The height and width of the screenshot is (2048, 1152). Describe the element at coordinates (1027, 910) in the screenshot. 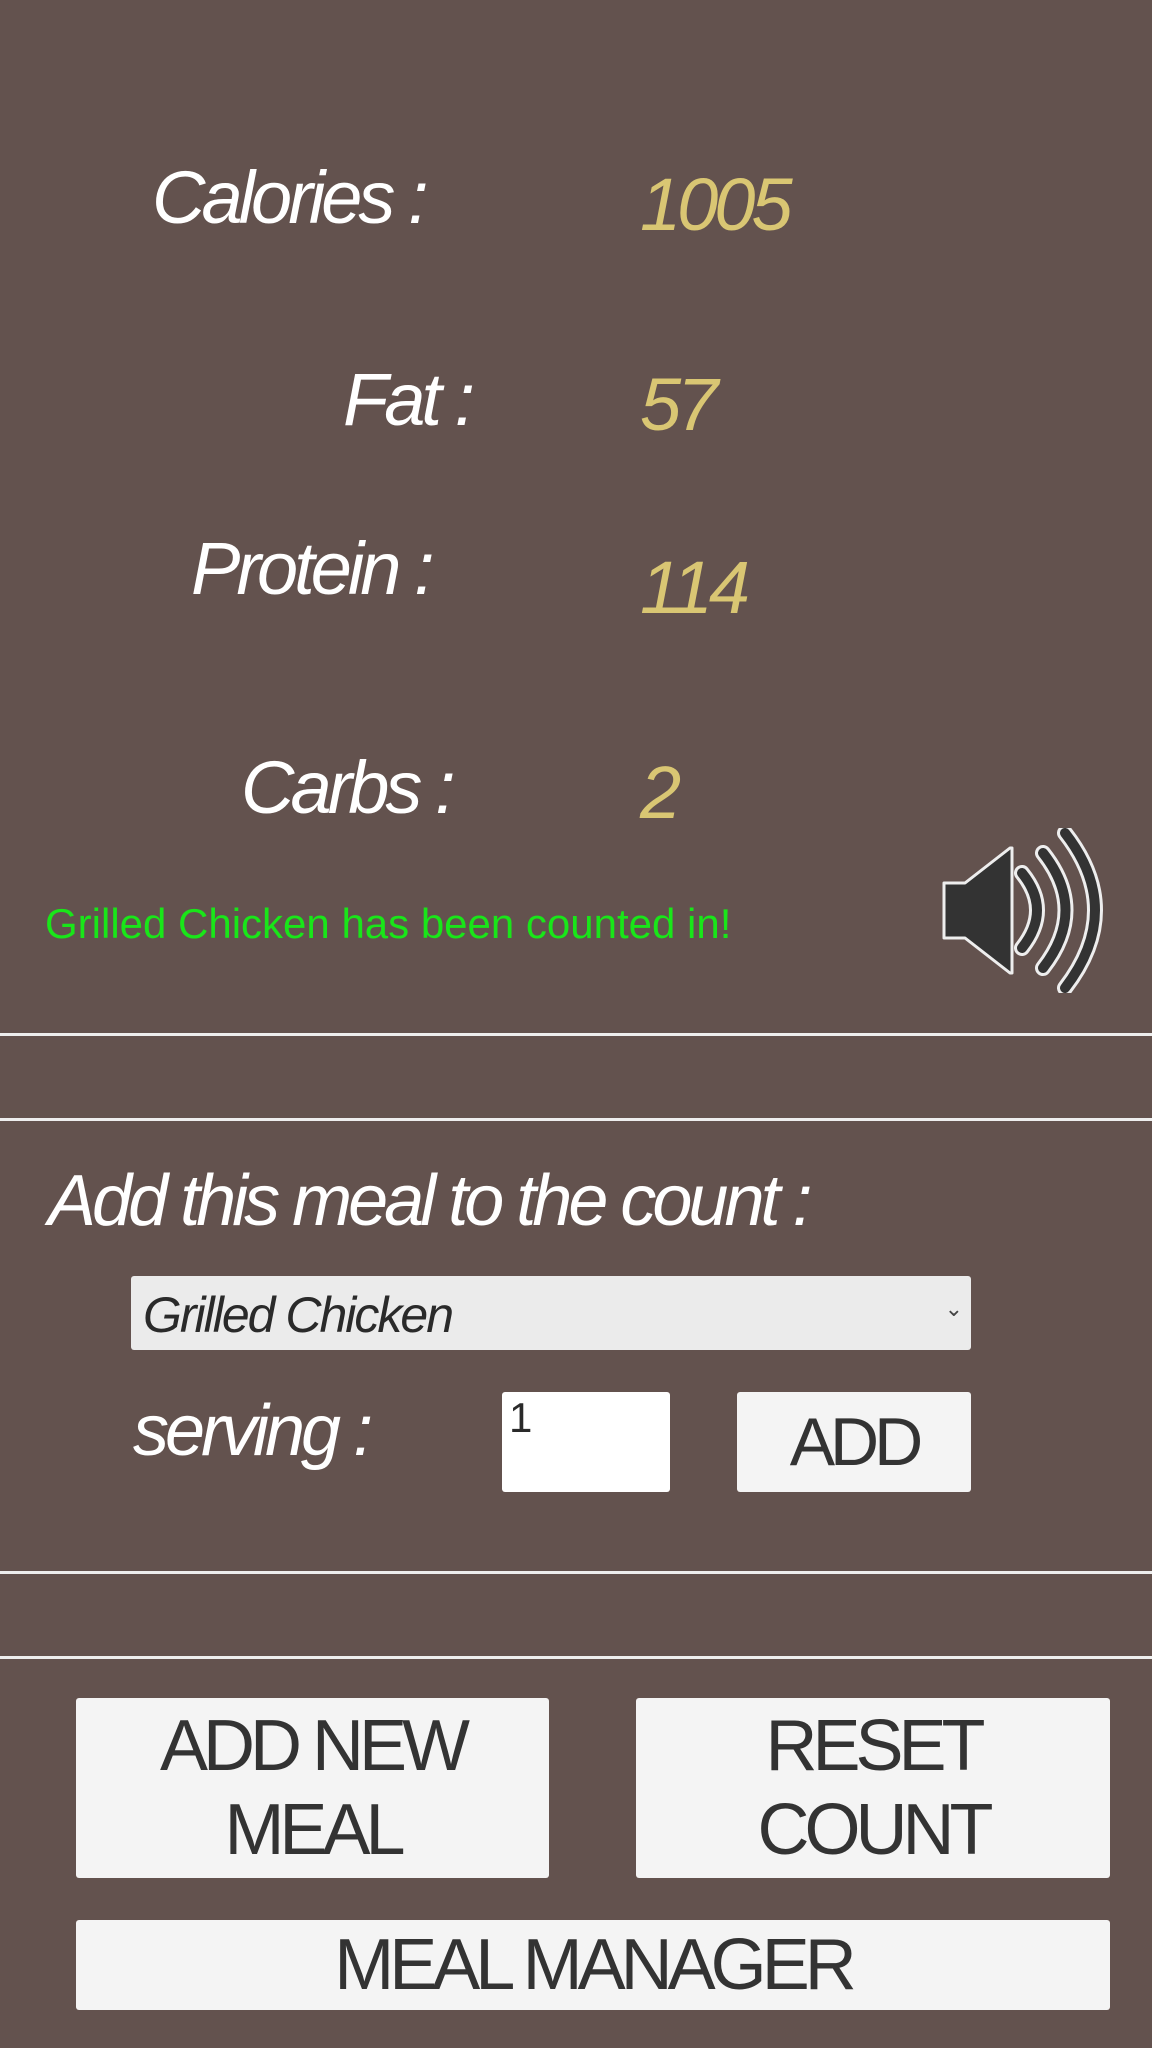

I see `speaker-volume-icon` at that location.